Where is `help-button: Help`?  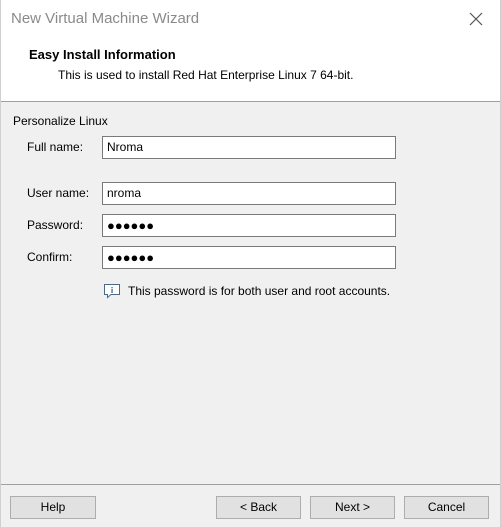 help-button: Help is located at coordinates (53, 507).